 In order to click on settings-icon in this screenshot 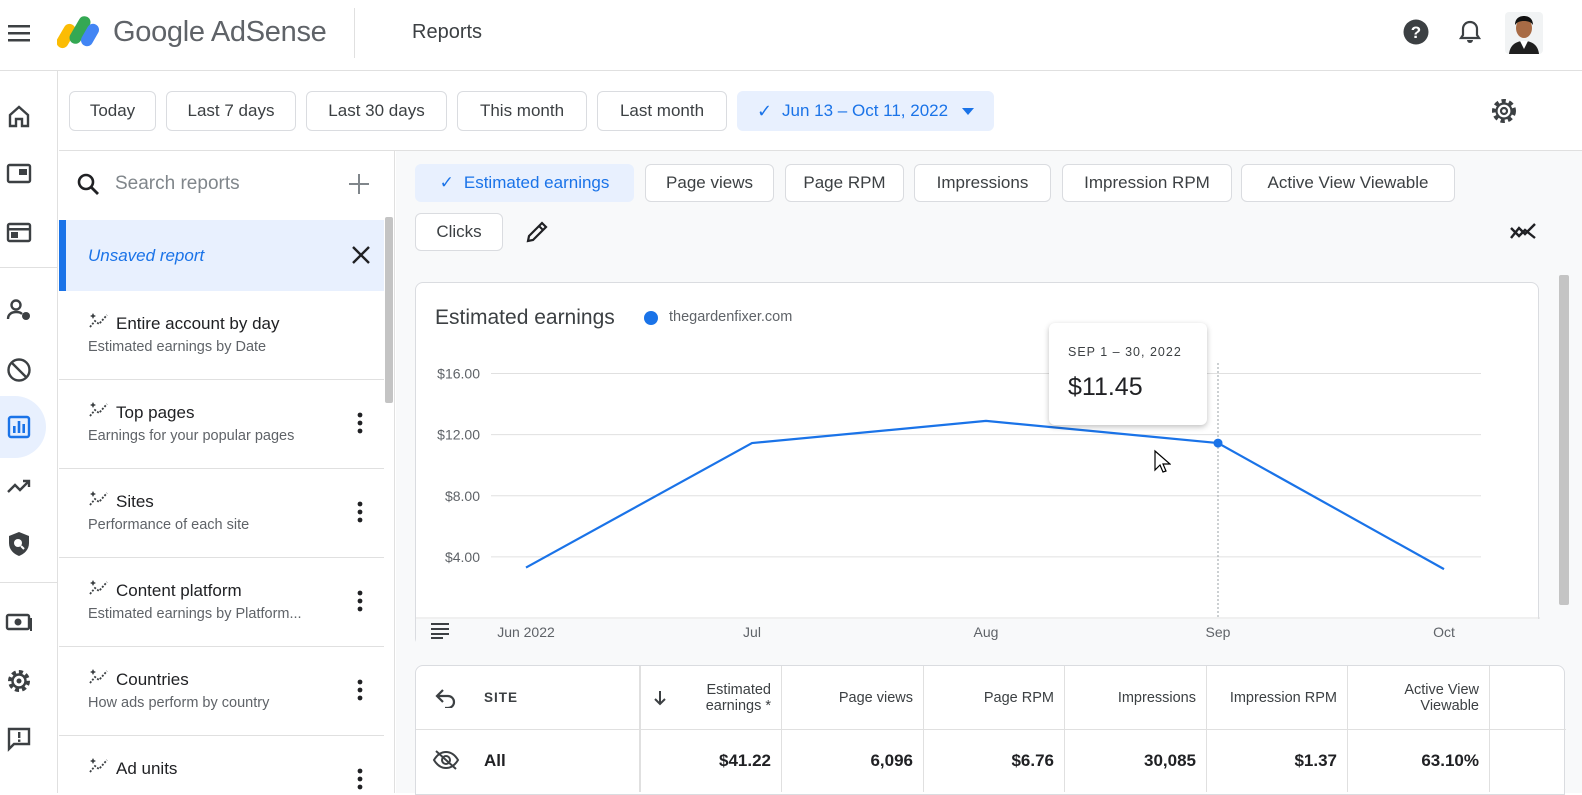, I will do `click(19, 681)`.